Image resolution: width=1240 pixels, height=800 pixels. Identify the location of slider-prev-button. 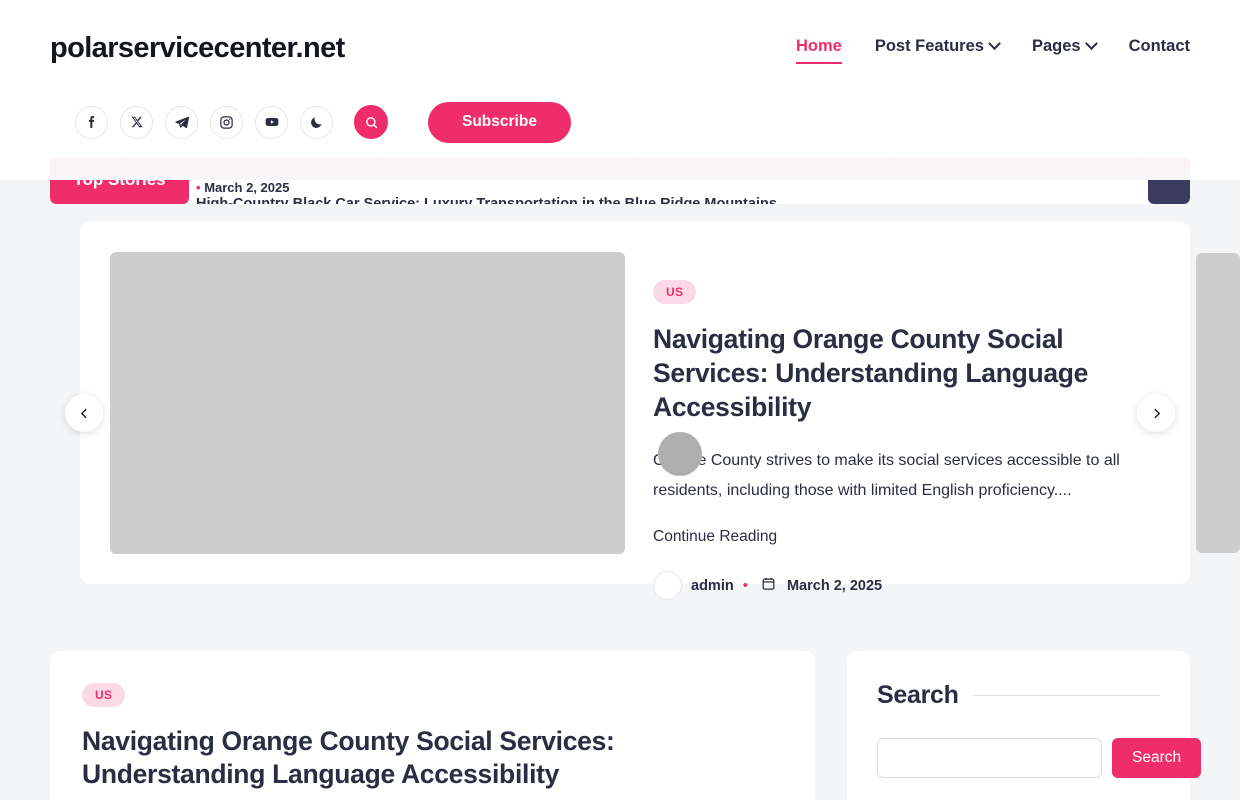
(84, 413).